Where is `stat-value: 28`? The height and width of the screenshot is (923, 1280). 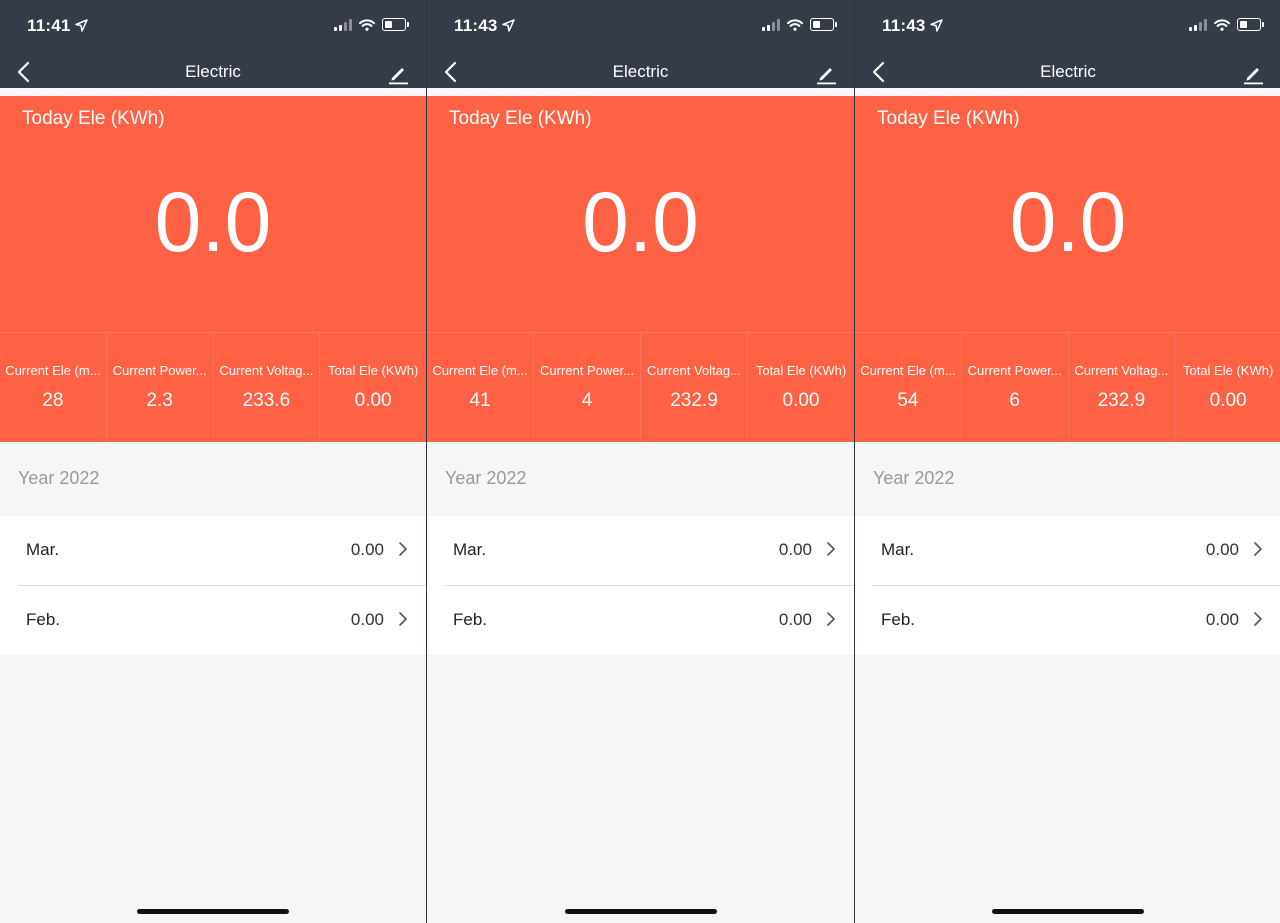 stat-value: 28 is located at coordinates (53, 400).